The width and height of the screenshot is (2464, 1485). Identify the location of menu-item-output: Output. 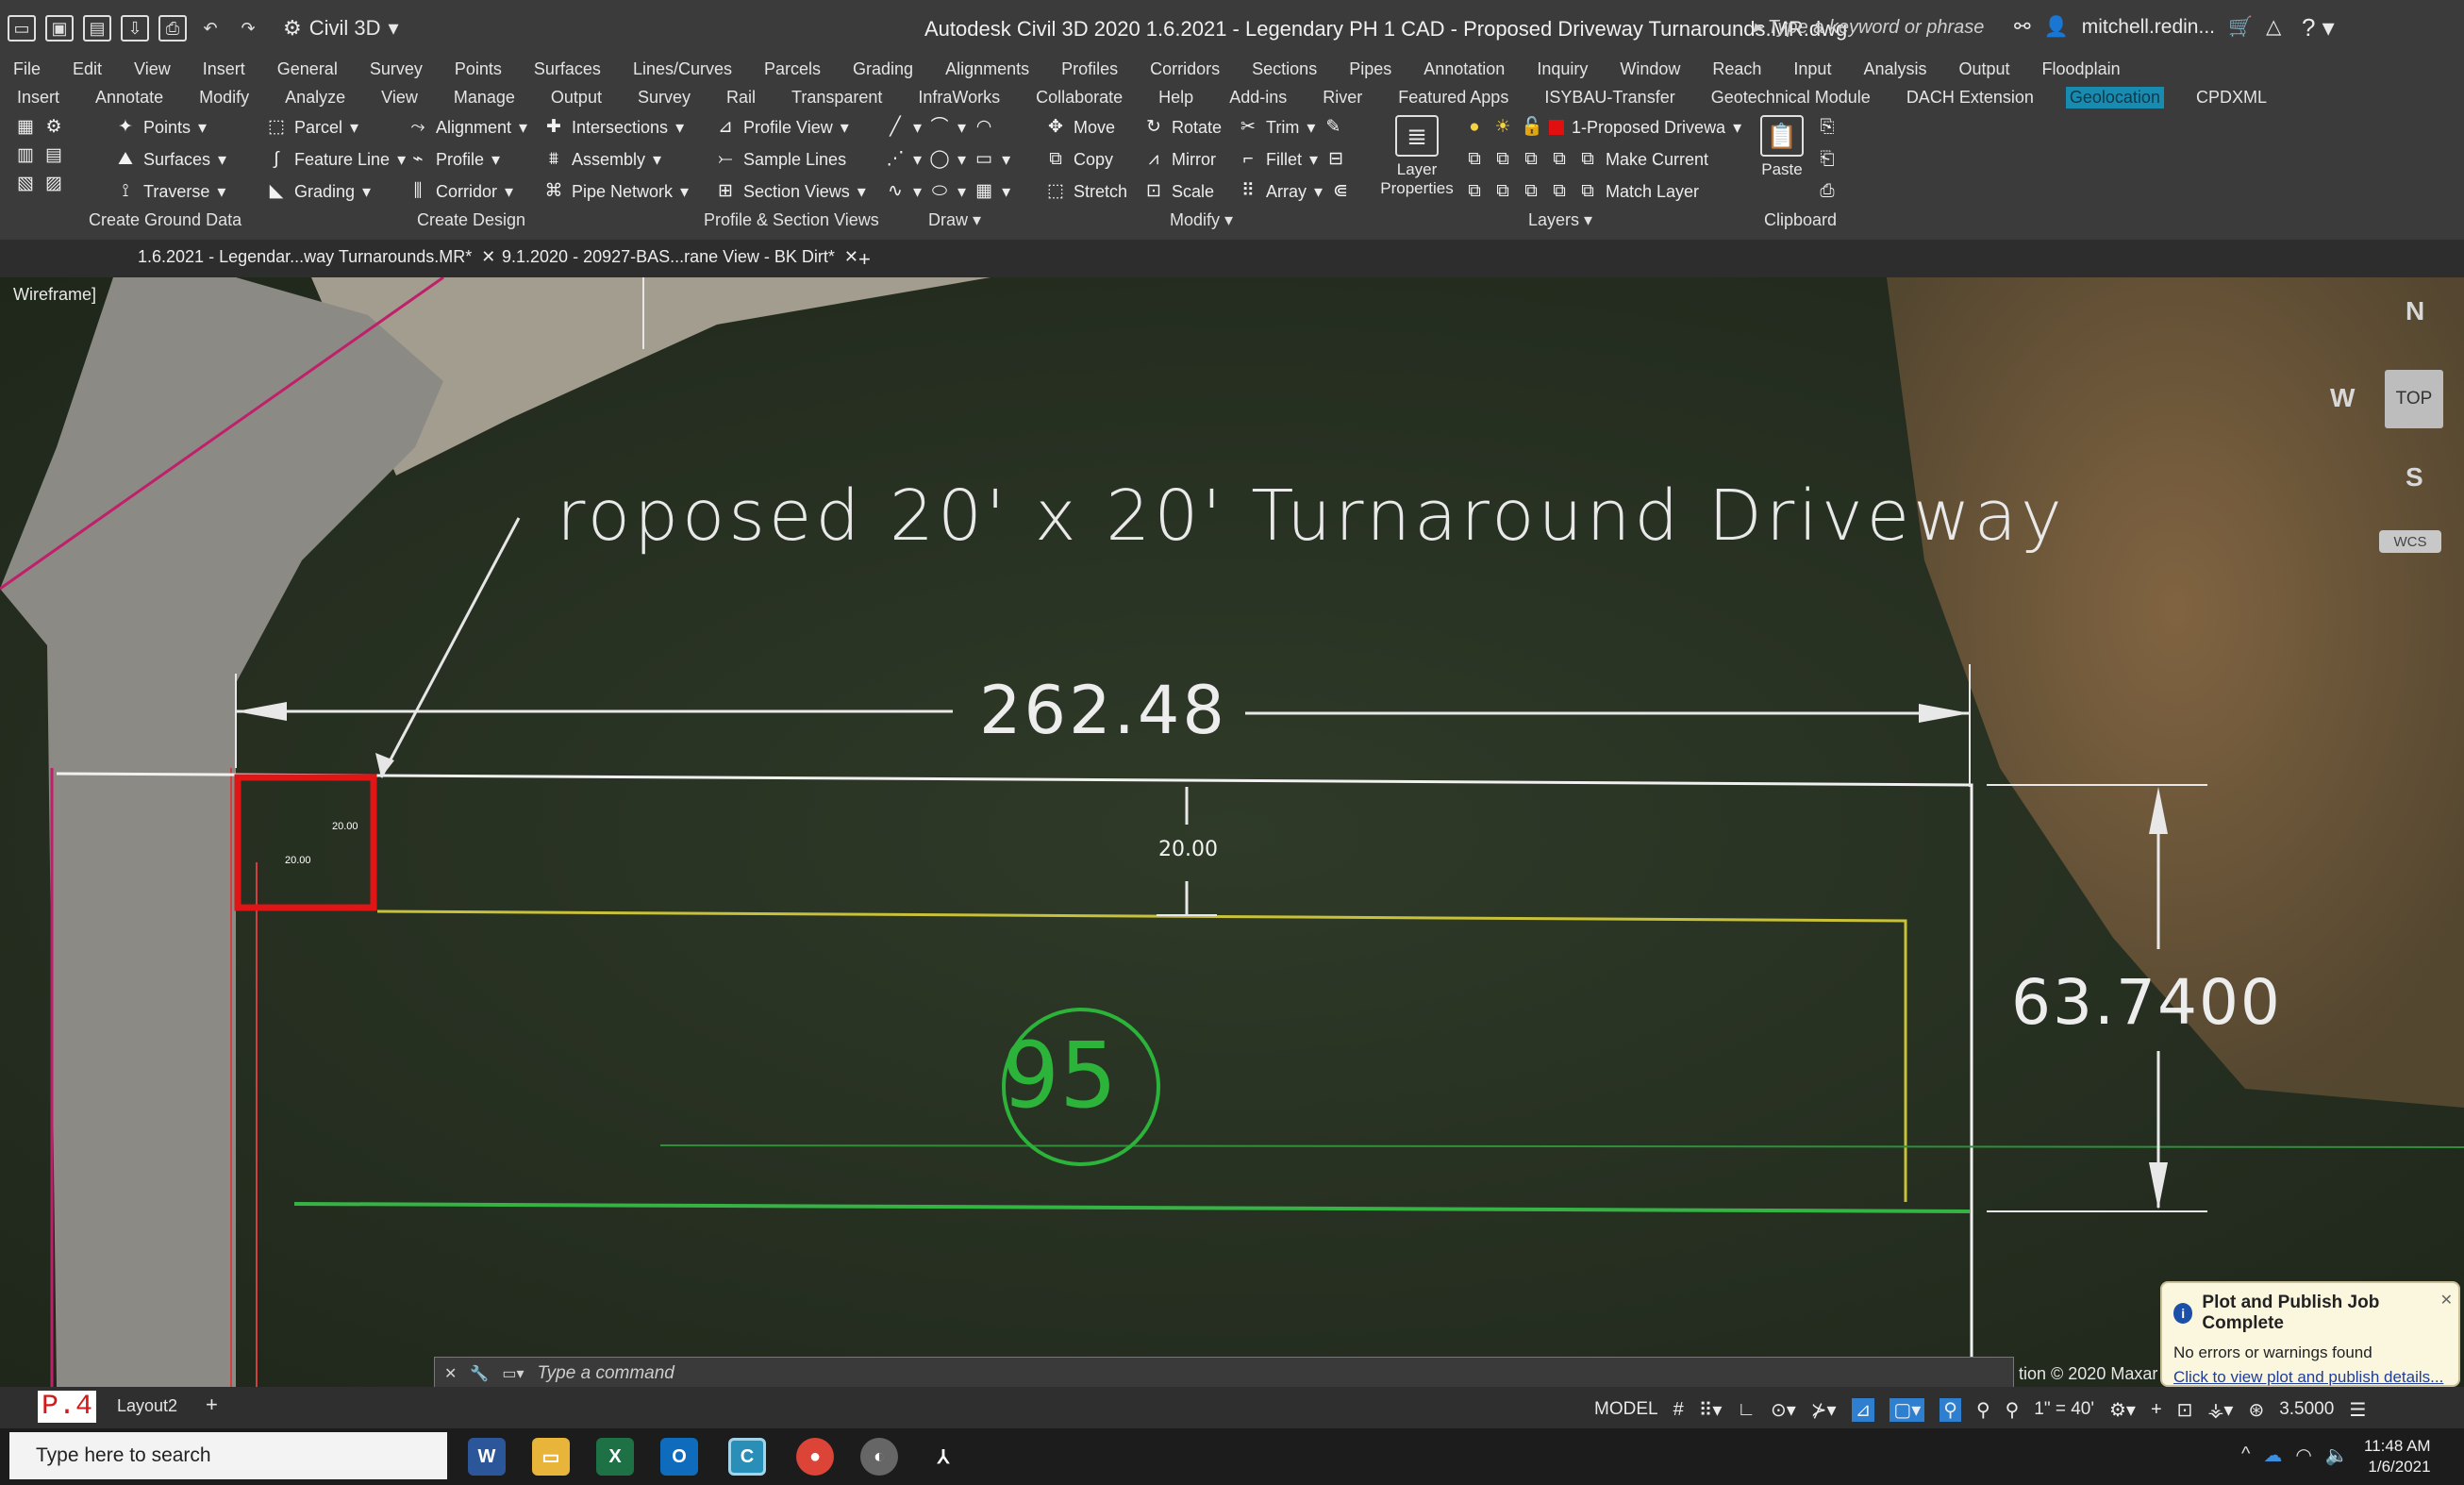
(1984, 69).